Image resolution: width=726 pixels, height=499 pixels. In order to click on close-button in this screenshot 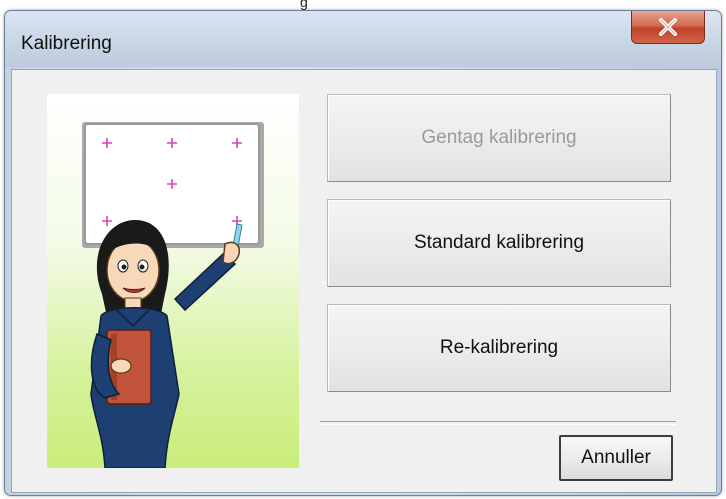, I will do `click(668, 27)`.